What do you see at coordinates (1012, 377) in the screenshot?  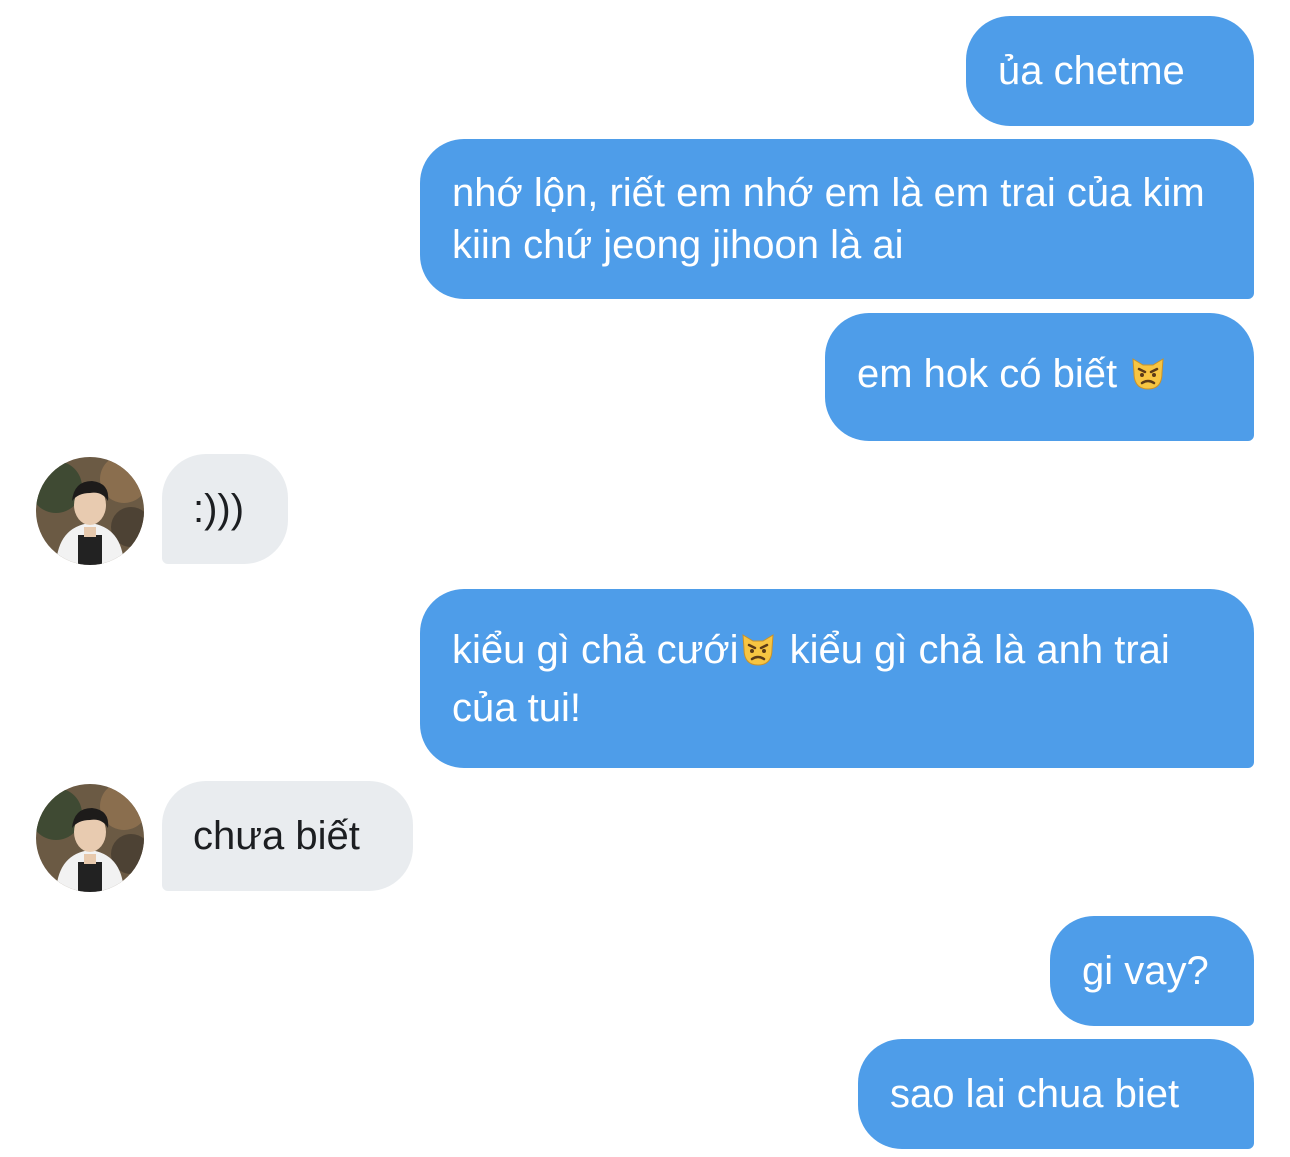 I see `message-text: em hok có biết` at bounding box center [1012, 377].